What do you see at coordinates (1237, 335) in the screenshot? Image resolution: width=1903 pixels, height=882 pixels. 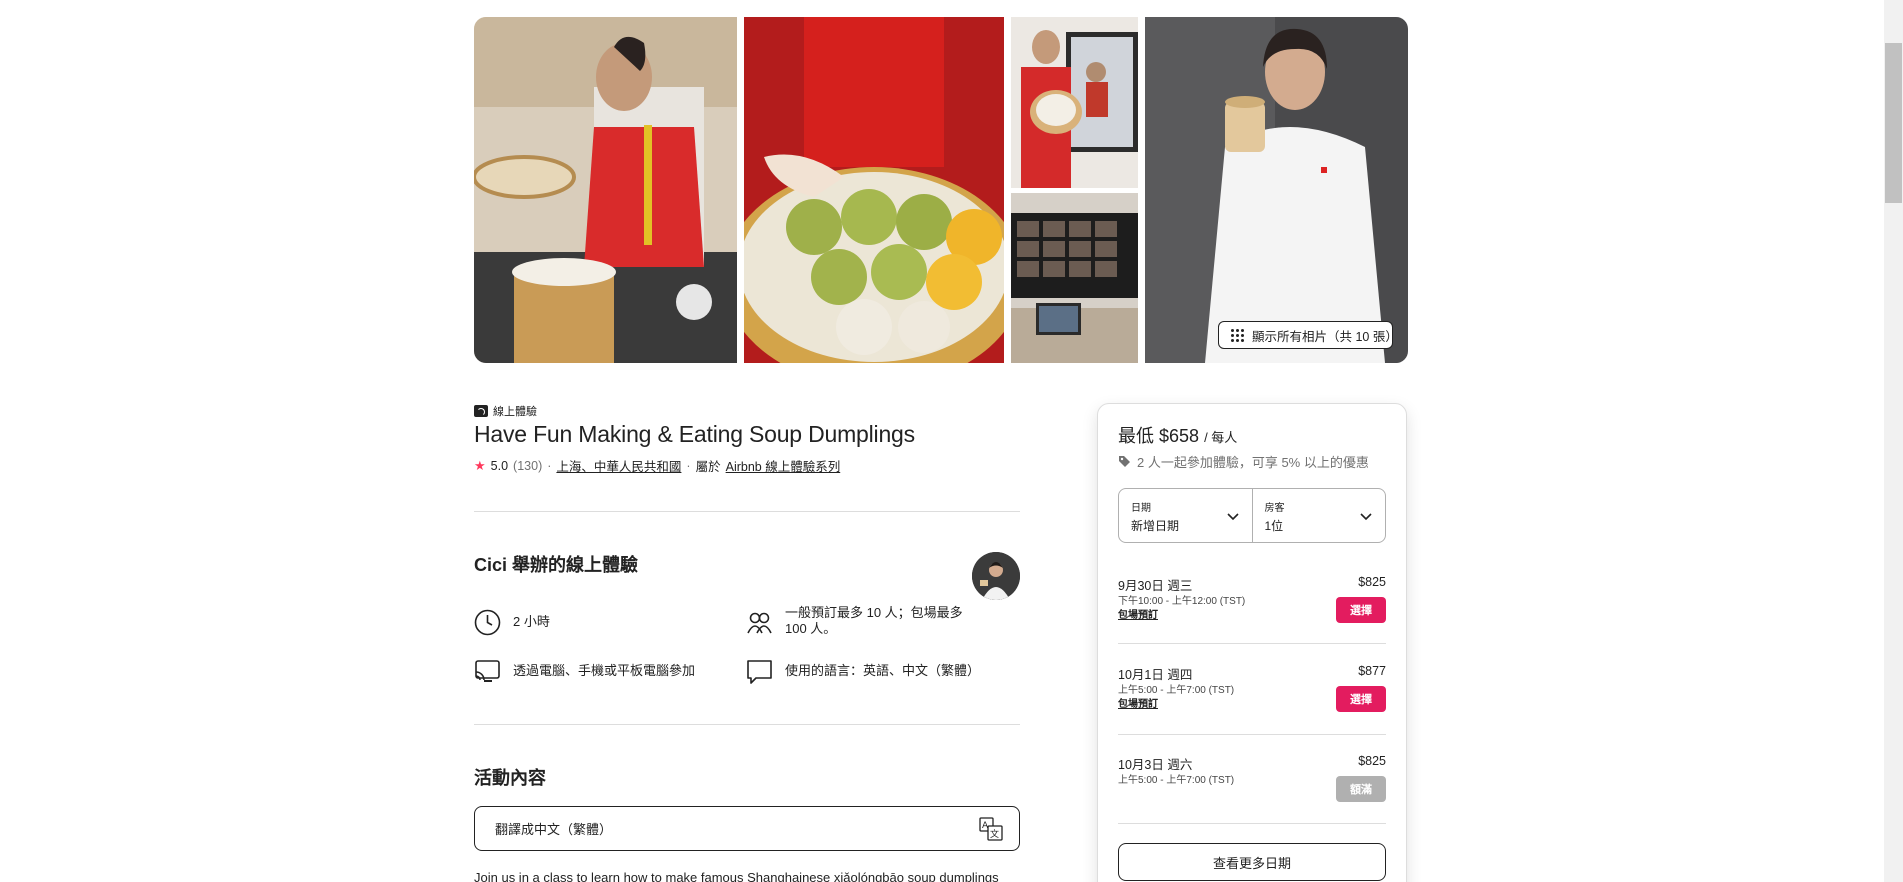 I see `grid-icon` at bounding box center [1237, 335].